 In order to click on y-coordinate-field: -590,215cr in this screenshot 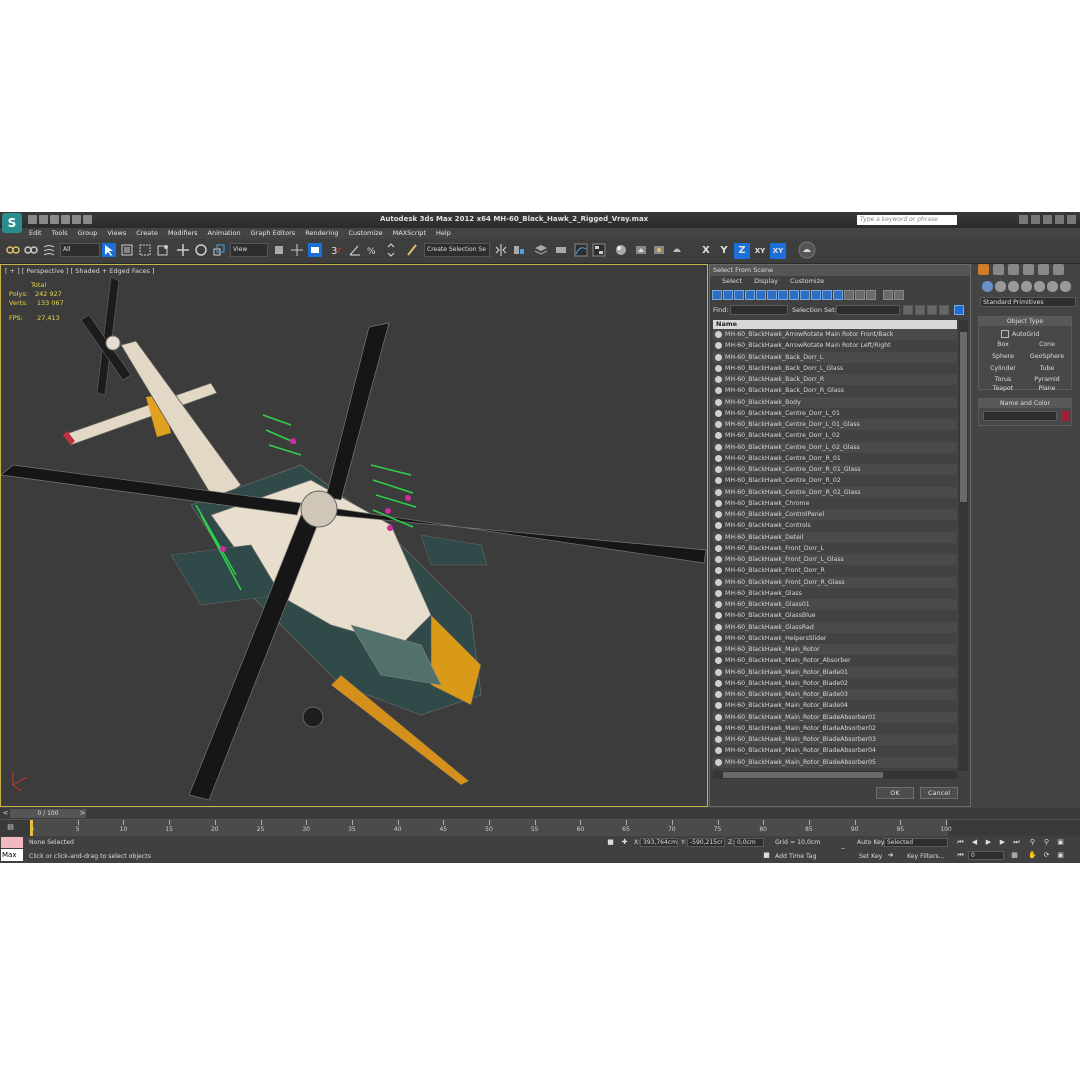, I will do `click(706, 842)`.